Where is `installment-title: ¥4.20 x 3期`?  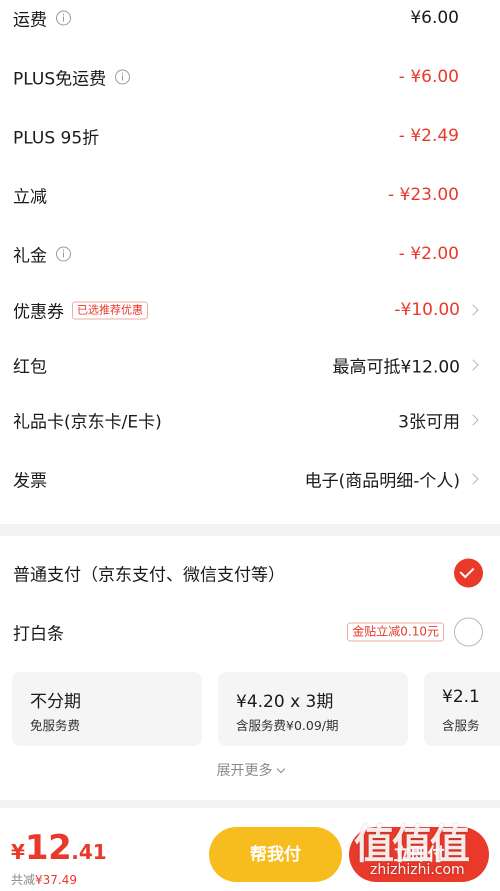 installment-title: ¥4.20 x 3期 is located at coordinates (285, 702).